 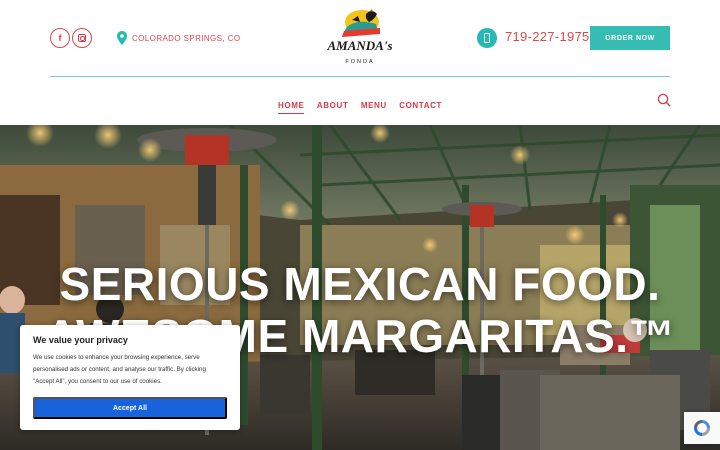 What do you see at coordinates (186, 38) in the screenshot?
I see `location-text: COLORADO SPRINGS, CO` at bounding box center [186, 38].